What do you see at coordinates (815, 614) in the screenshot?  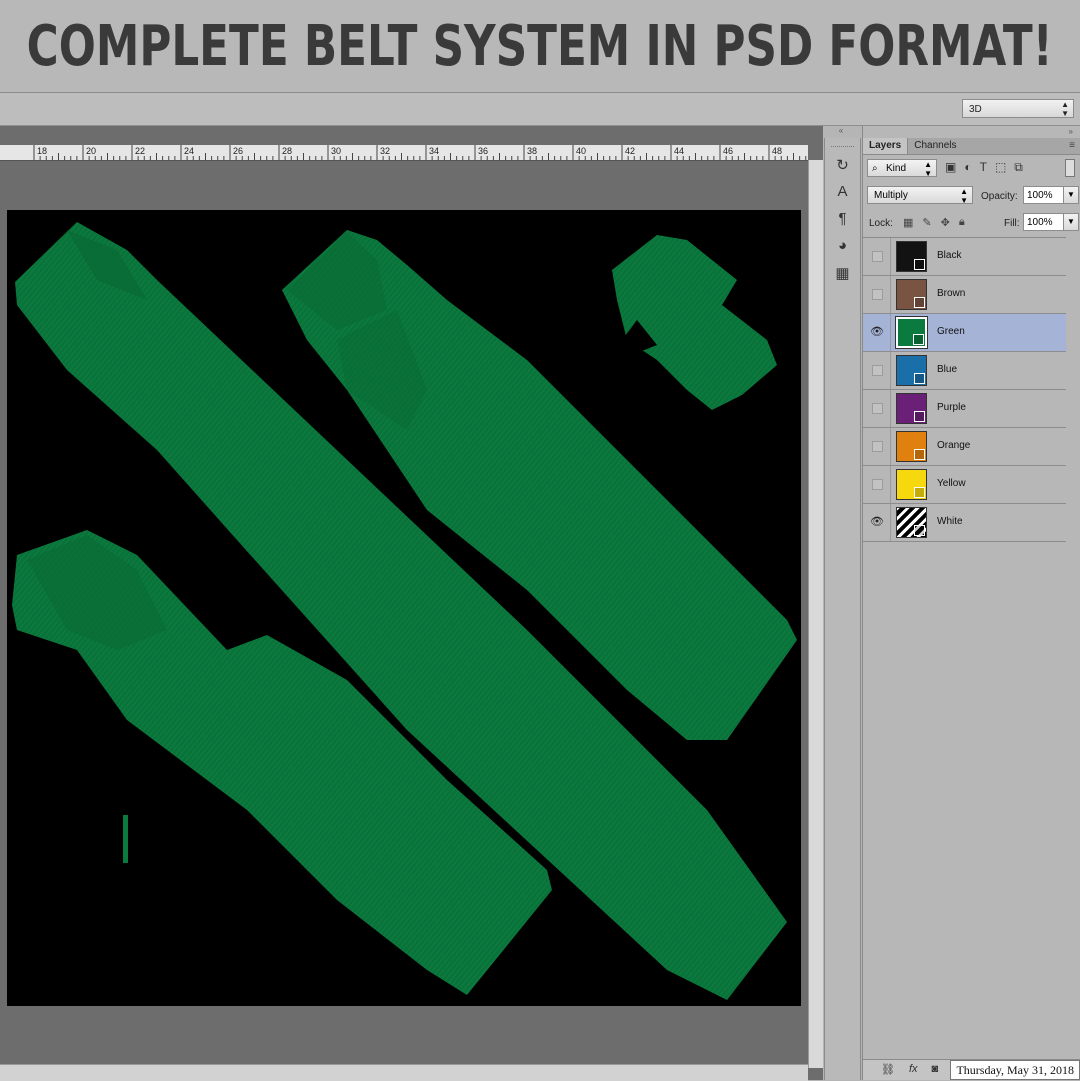 I see `vertical-scrollbar` at bounding box center [815, 614].